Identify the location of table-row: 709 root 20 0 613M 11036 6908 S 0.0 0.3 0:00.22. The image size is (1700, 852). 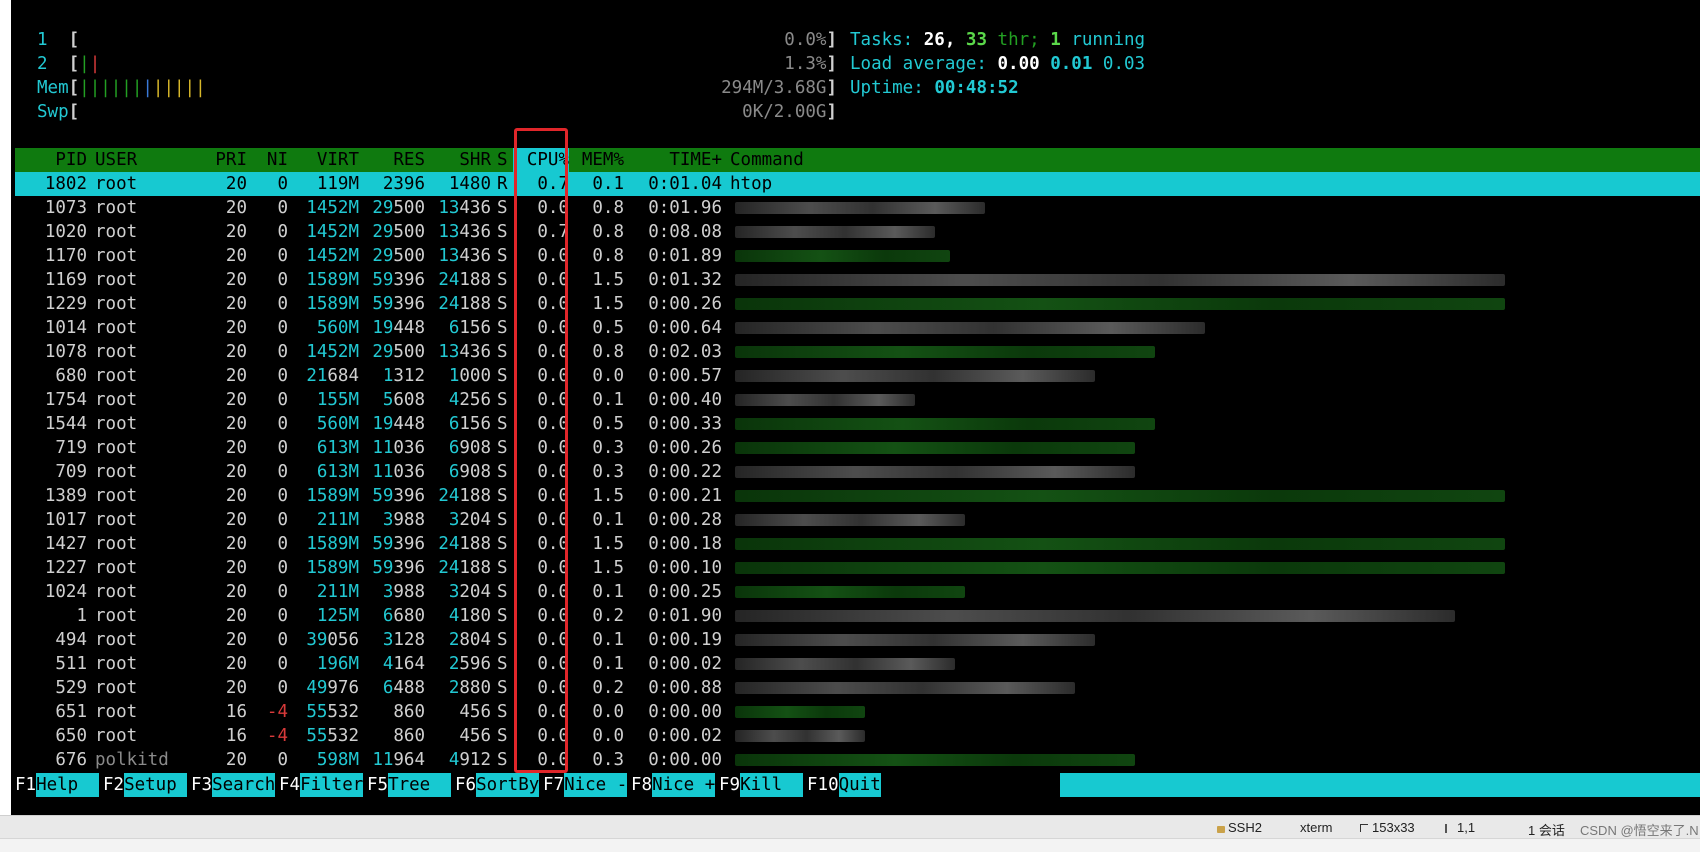
(857, 472).